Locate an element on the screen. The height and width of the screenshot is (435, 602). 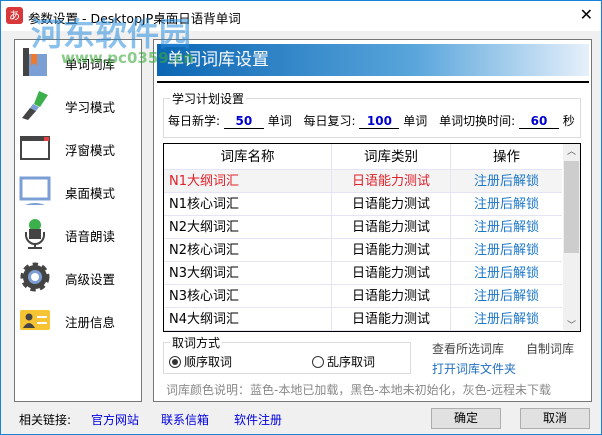
contact-email-link: 联系信箱 is located at coordinates (185, 419).